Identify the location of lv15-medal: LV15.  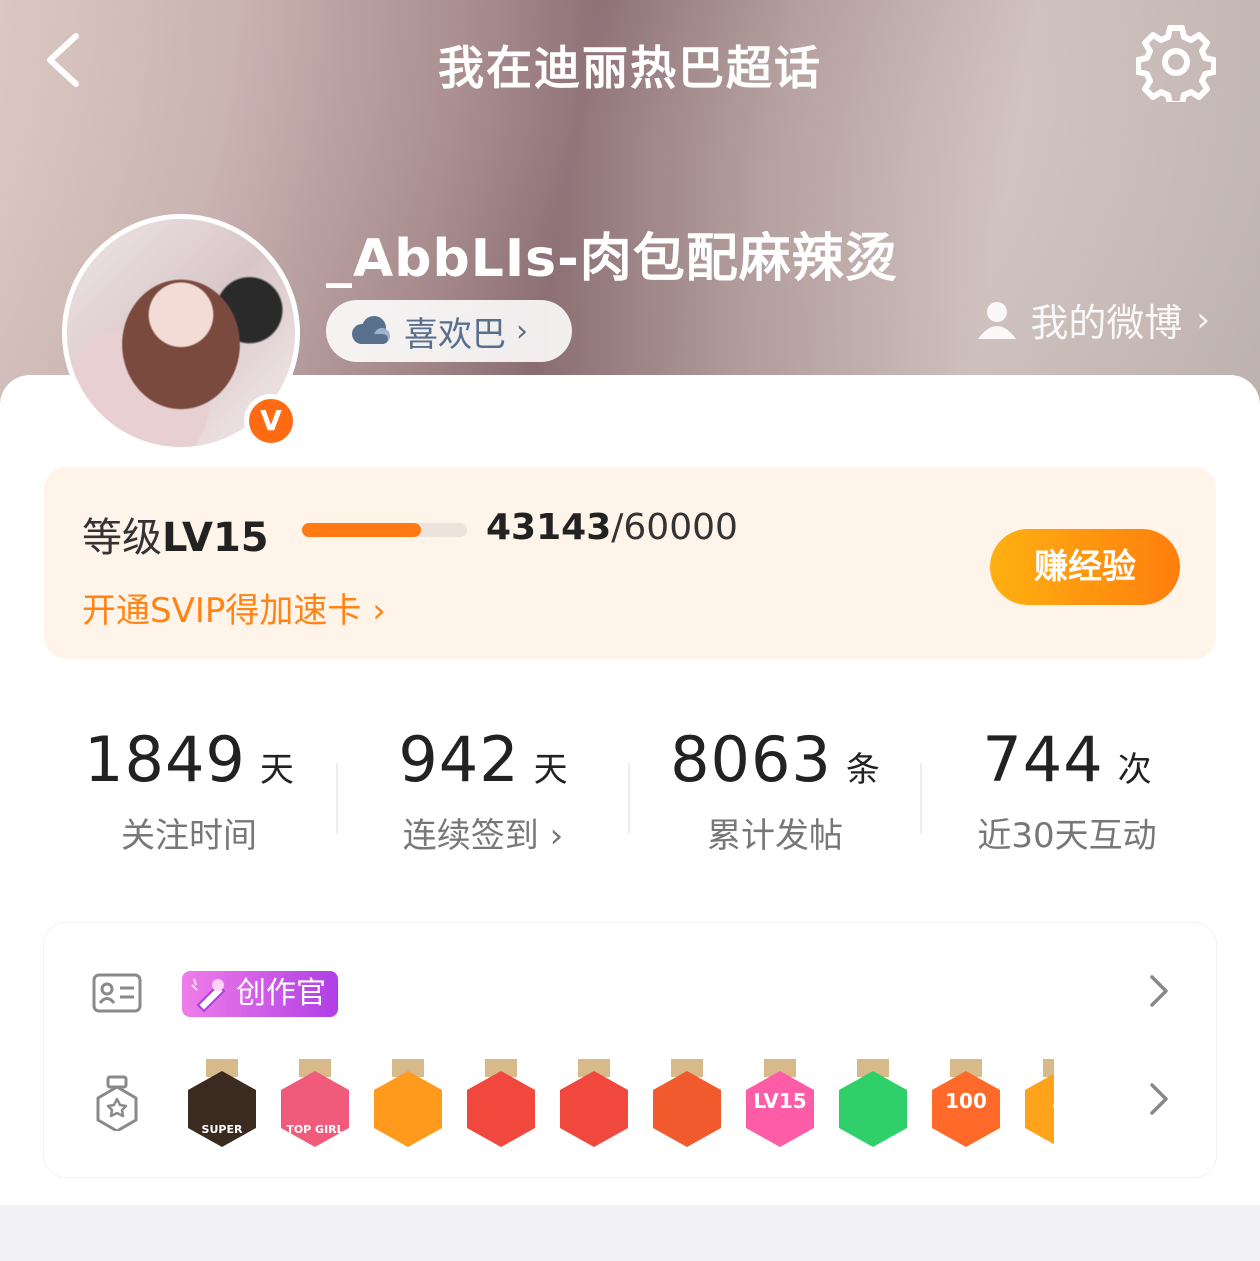
(780, 1105).